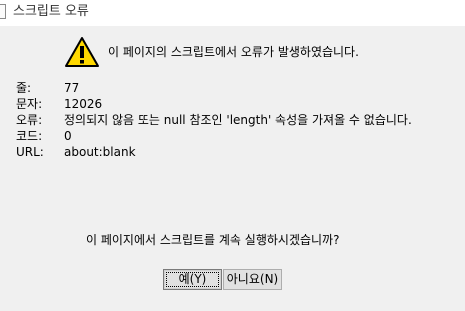 This screenshot has width=465, height=311. What do you see at coordinates (30, 152) in the screenshot?
I see `detail-label: URL:` at bounding box center [30, 152].